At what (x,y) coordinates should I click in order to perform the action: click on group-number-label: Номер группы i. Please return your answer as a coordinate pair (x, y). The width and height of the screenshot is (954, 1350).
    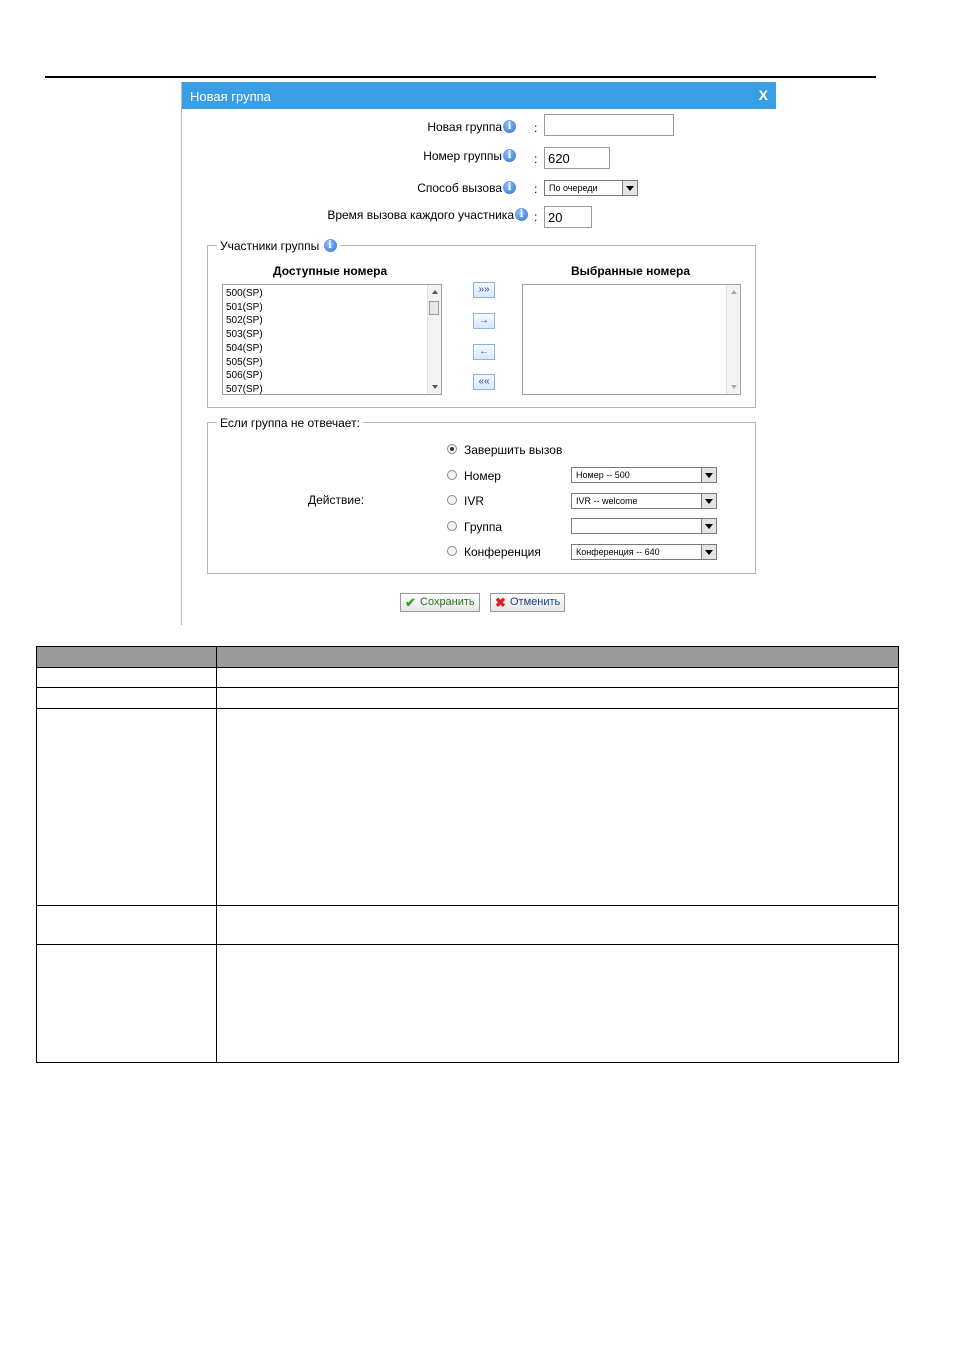
    Looking at the image, I should click on (469, 156).